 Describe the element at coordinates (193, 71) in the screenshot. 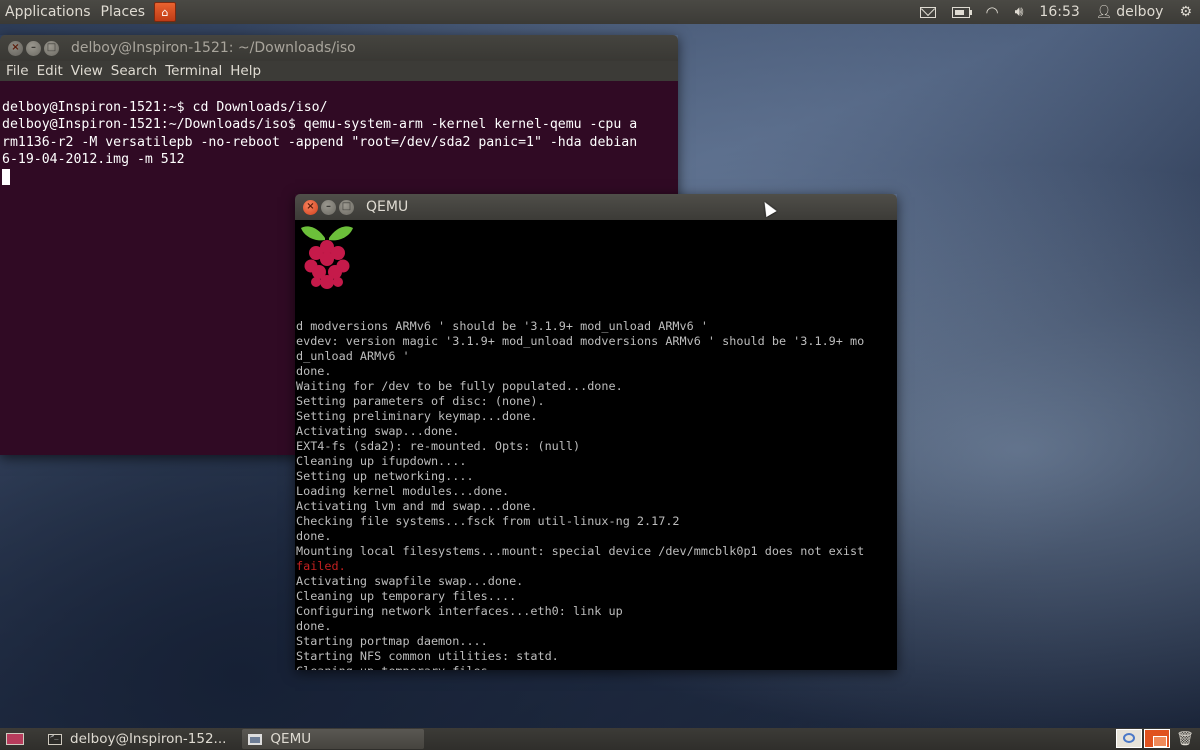

I see `menu-terminal: Terminal` at that location.